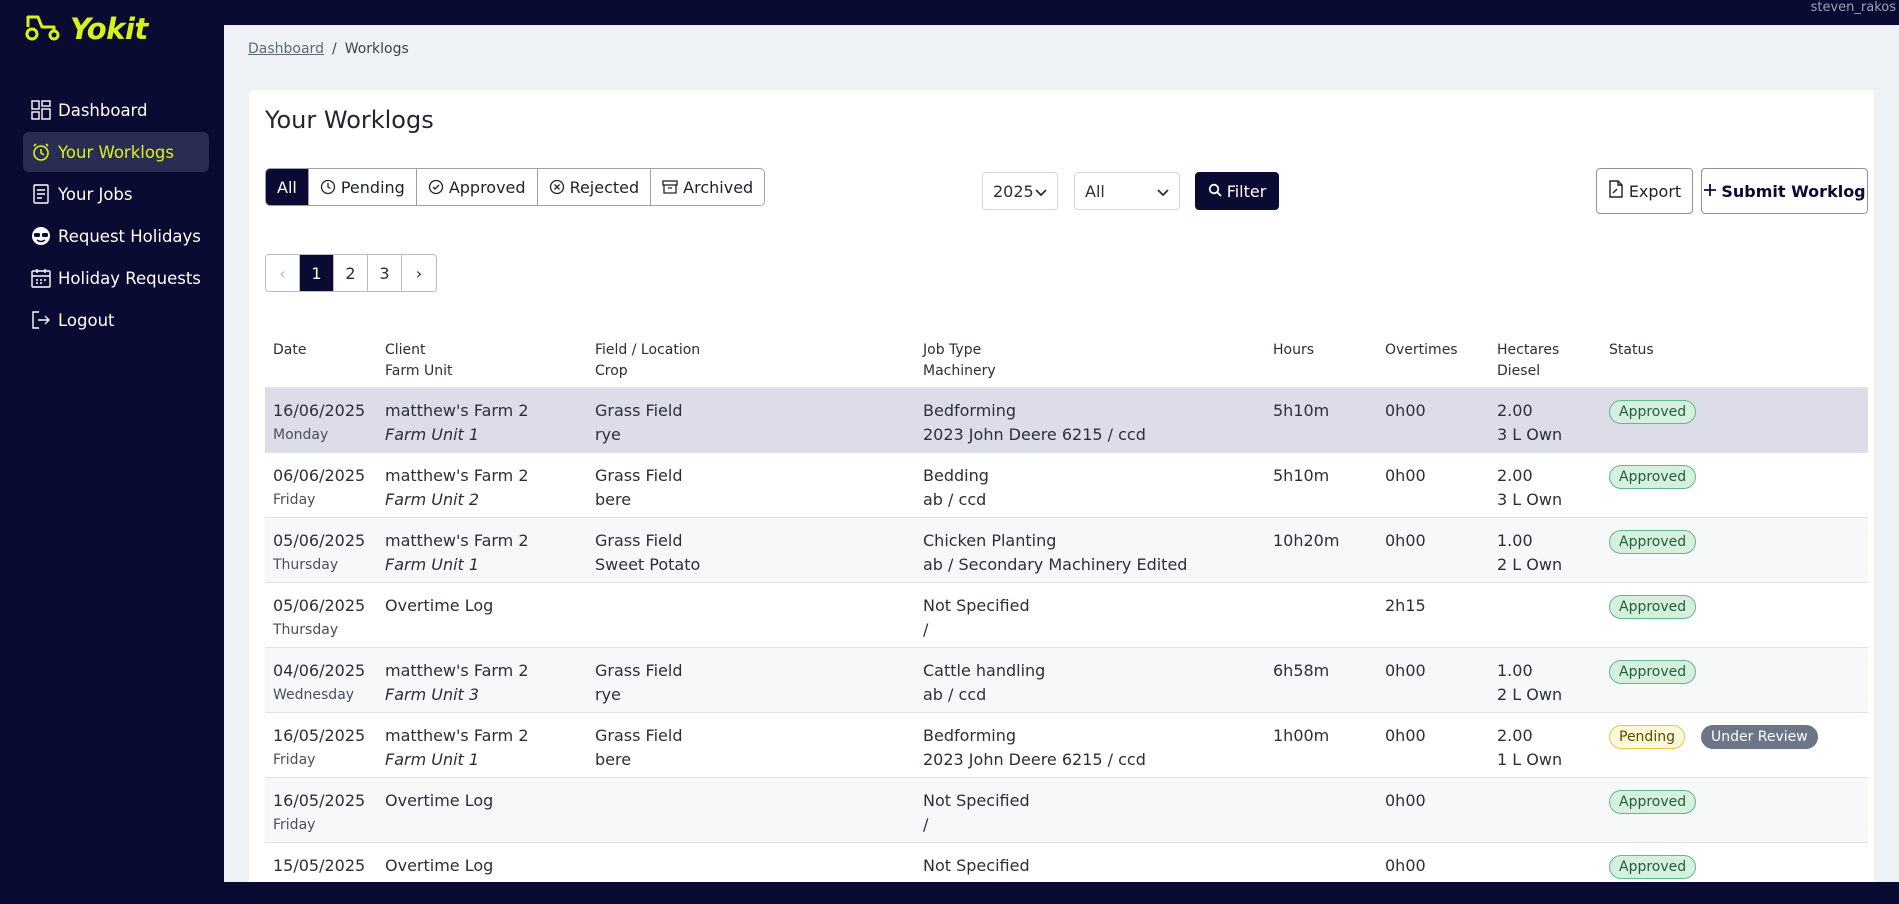 This screenshot has height=904, width=1899. What do you see at coordinates (319, 540) in the screenshot?
I see `cell-date-date: 05/06/2025` at bounding box center [319, 540].